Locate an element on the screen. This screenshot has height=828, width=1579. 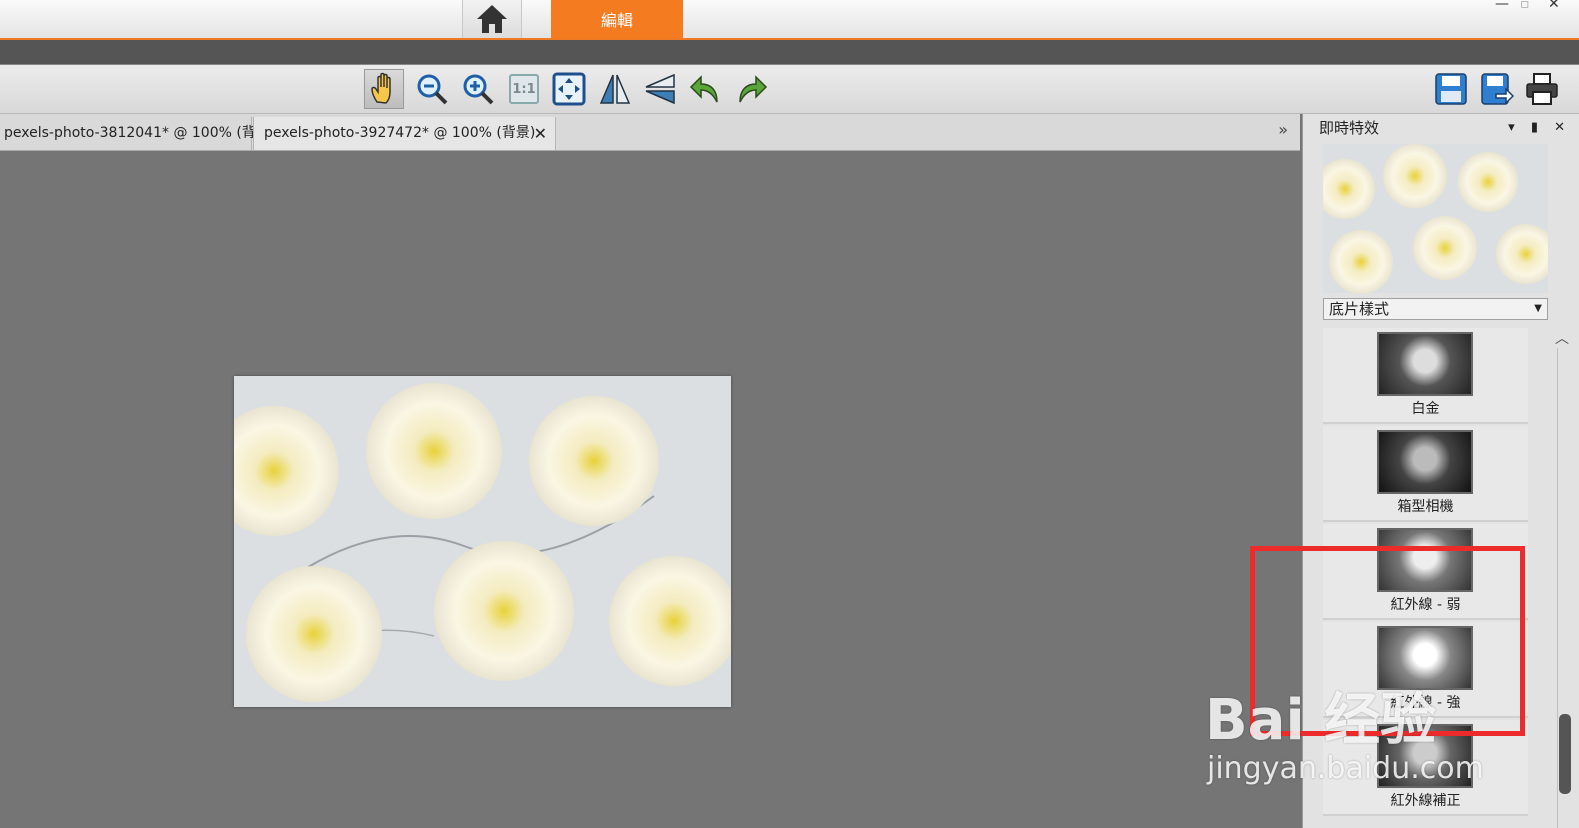
tab-edit: 編輯 is located at coordinates (617, 19).